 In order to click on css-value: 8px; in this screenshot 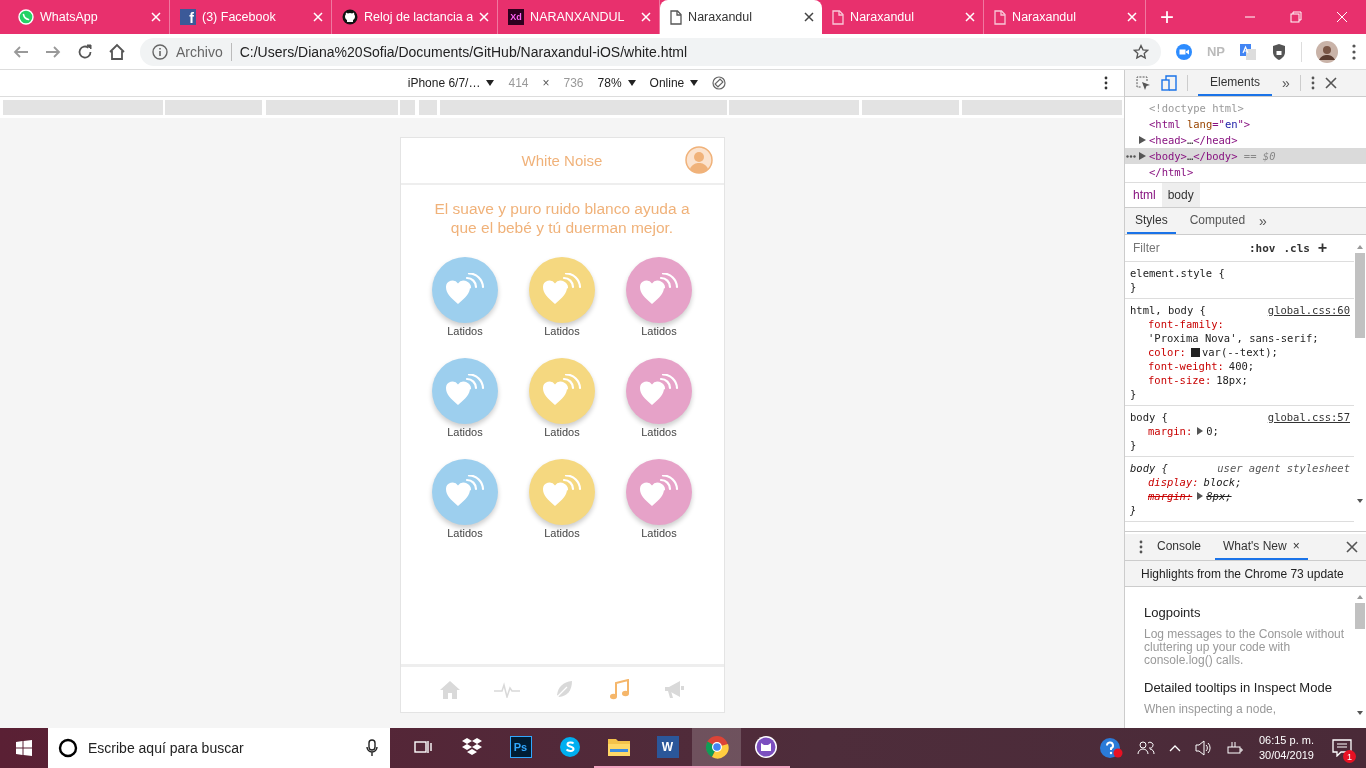, I will do `click(1219, 496)`.